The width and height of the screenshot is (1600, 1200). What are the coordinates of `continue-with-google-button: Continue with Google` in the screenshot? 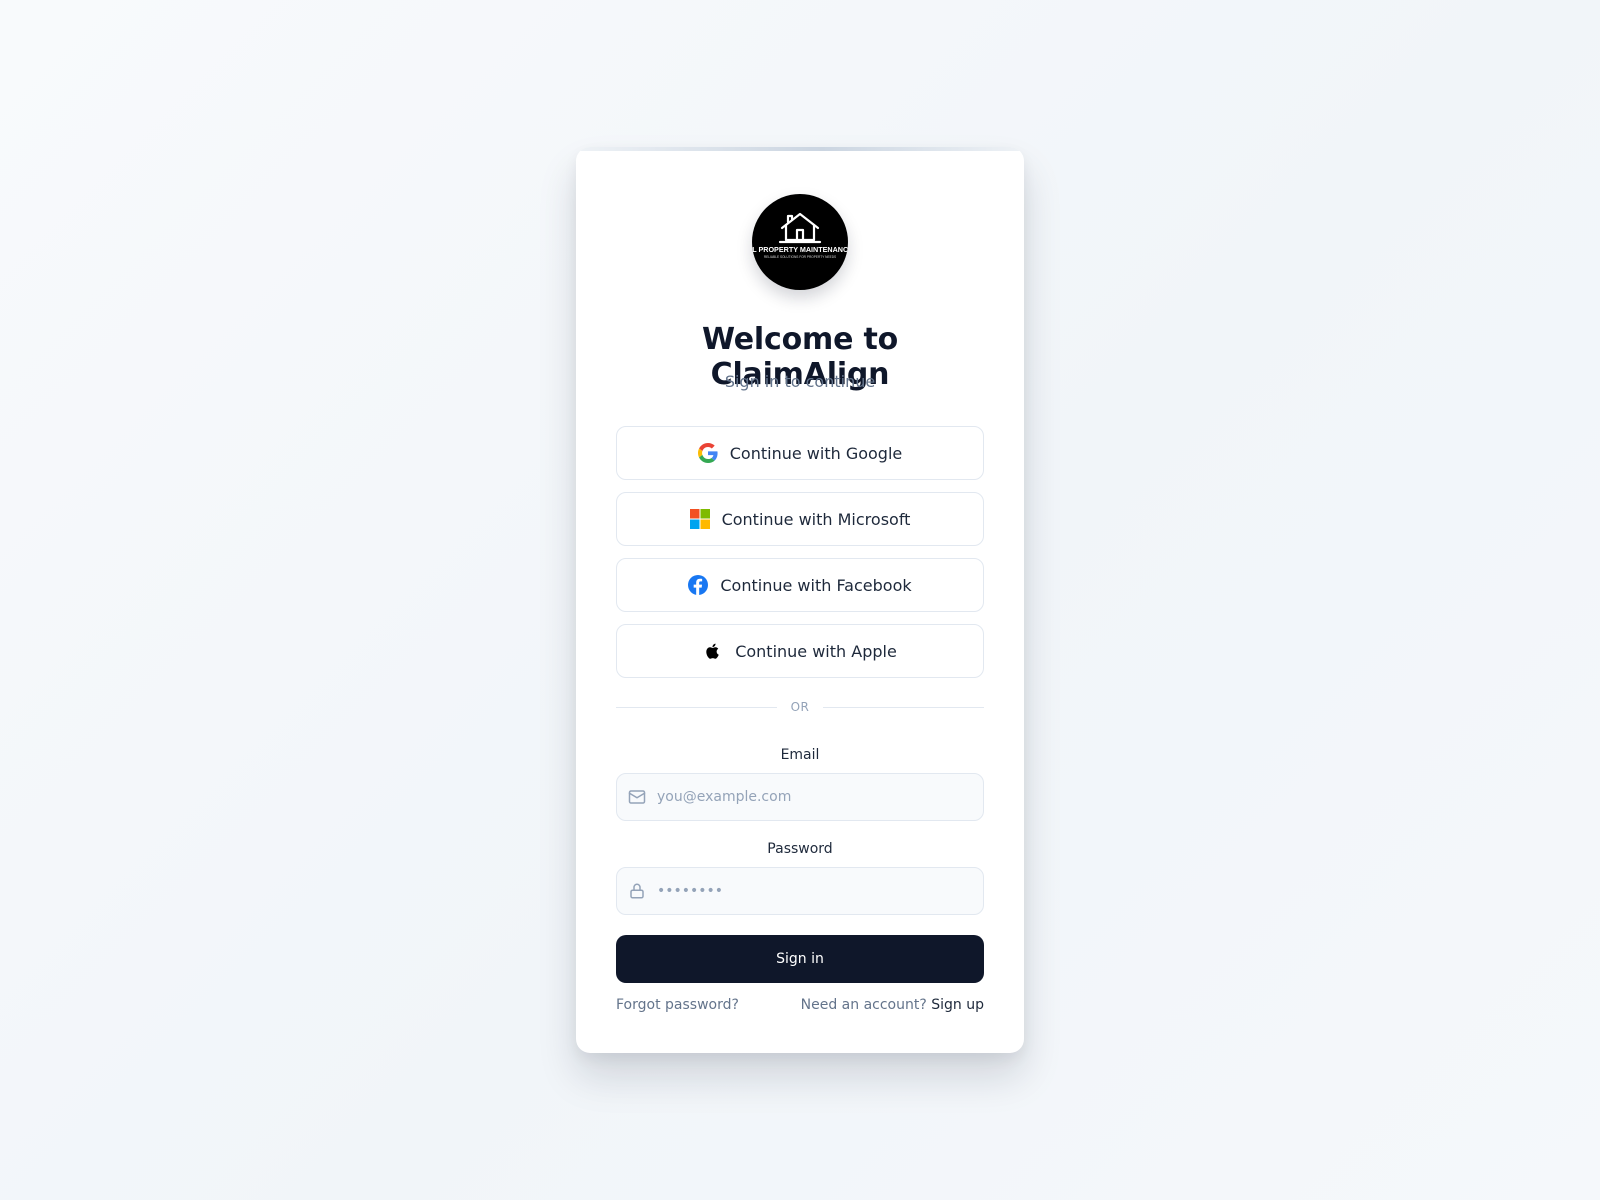 It's located at (800, 453).